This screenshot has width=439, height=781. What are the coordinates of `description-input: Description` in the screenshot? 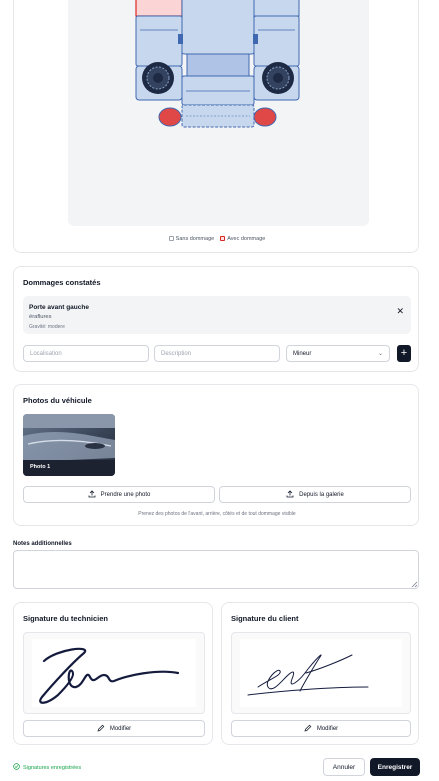 It's located at (217, 353).